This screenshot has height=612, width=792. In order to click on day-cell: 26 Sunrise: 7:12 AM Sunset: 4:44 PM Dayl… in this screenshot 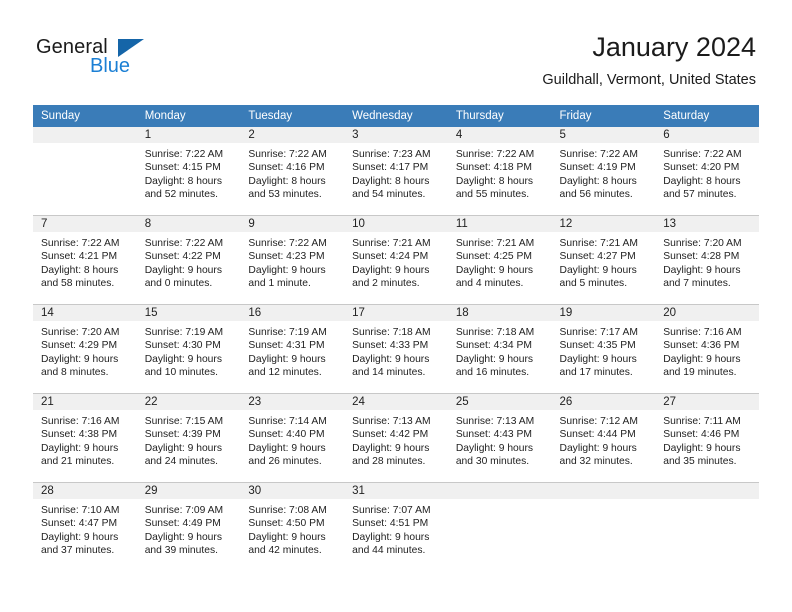, I will do `click(603, 438)`.